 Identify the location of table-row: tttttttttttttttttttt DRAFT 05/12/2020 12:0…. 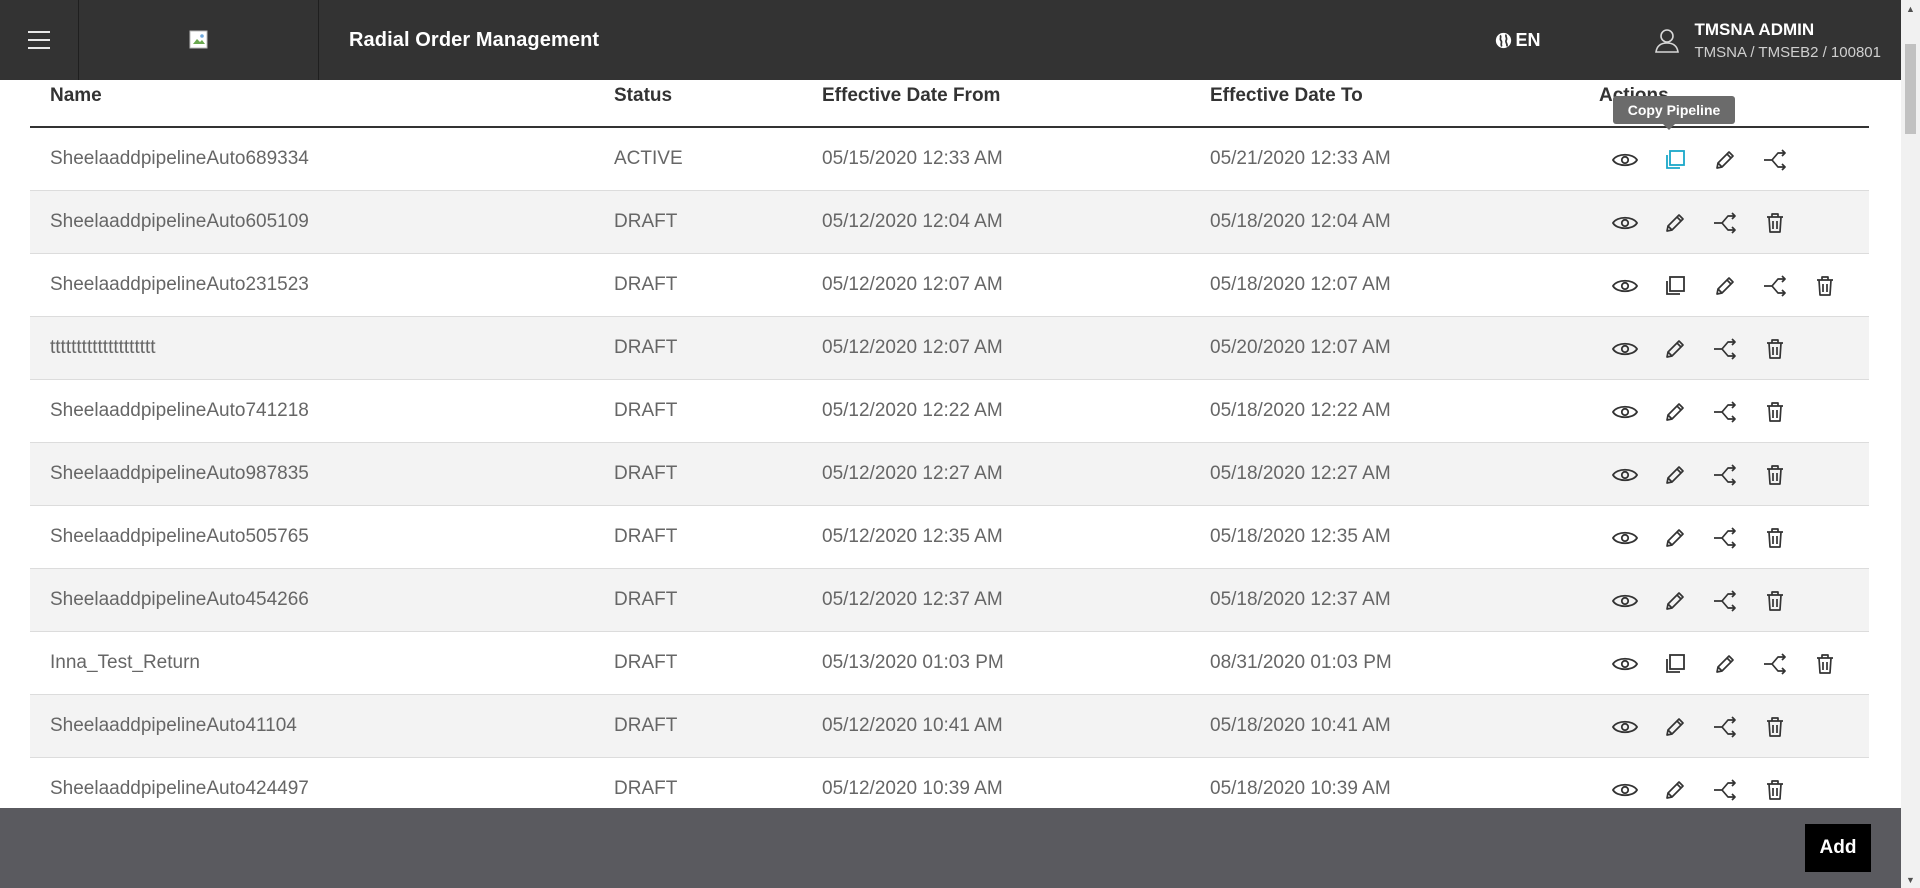
(949, 348).